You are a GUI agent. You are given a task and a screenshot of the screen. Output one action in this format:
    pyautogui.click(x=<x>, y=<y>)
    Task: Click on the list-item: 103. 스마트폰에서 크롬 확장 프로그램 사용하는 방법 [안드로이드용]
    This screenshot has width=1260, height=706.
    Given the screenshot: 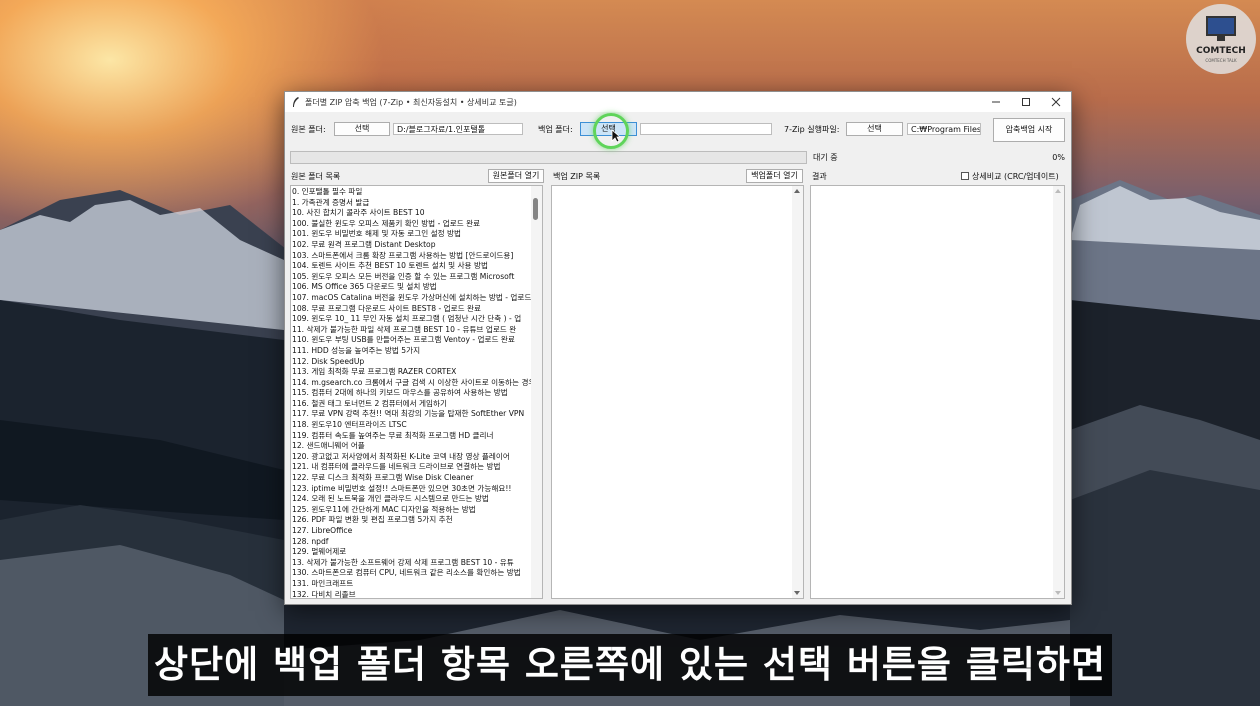 What is the action you would take?
    pyautogui.click(x=413, y=256)
    